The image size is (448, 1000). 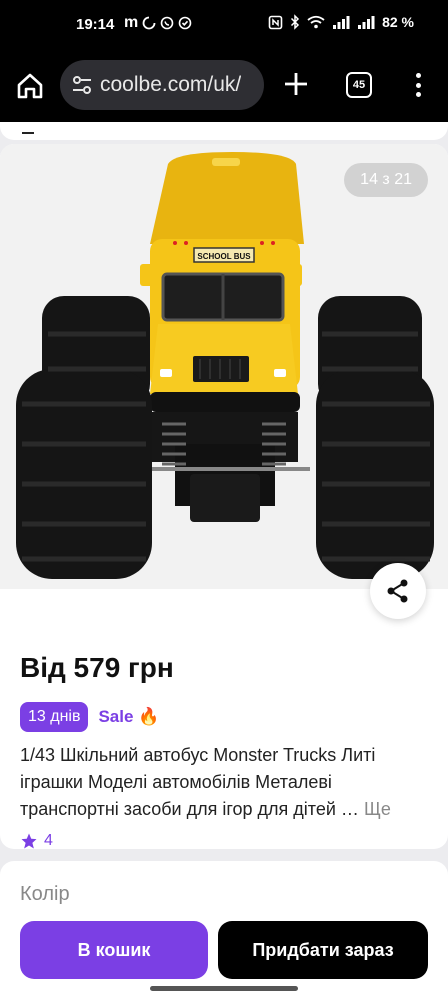 I want to click on browser-toolbar: coolbe.com/uk/ 45, so click(x=224, y=86).